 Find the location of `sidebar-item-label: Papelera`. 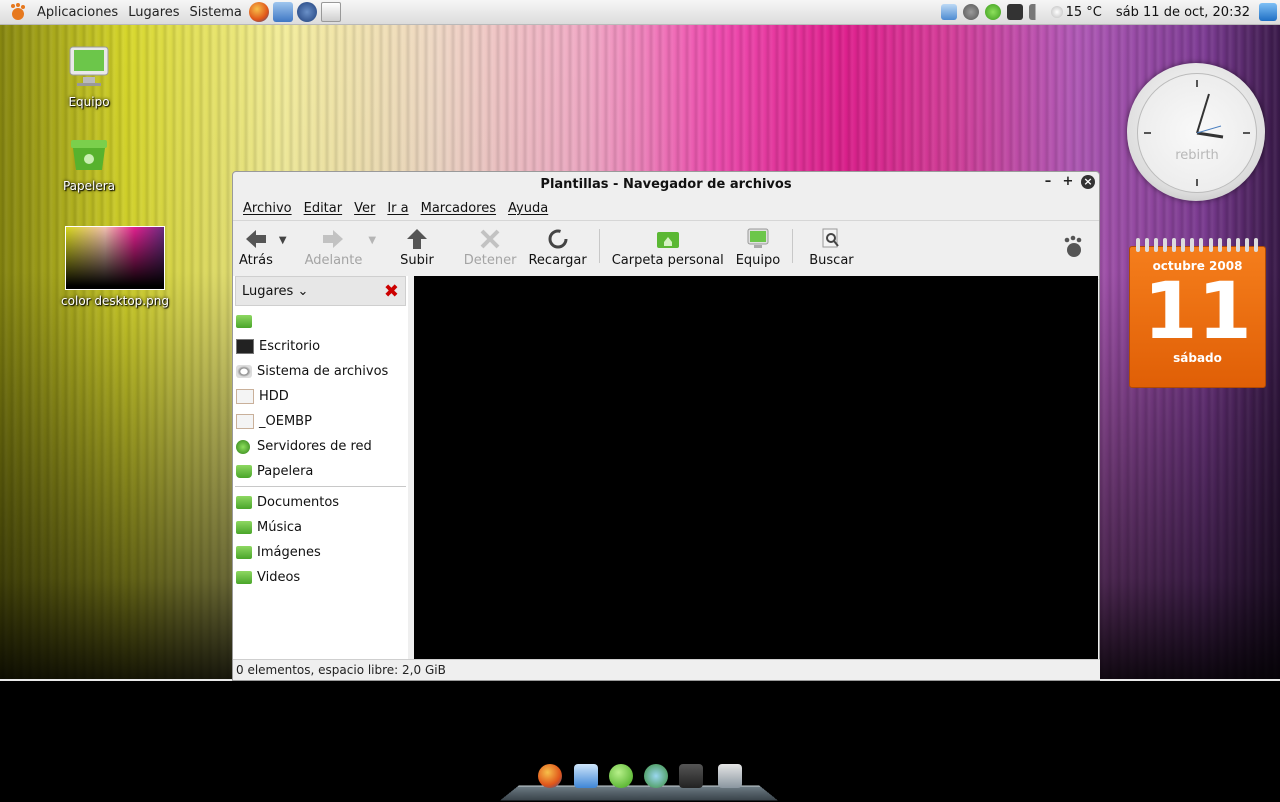

sidebar-item-label: Papelera is located at coordinates (285, 471).